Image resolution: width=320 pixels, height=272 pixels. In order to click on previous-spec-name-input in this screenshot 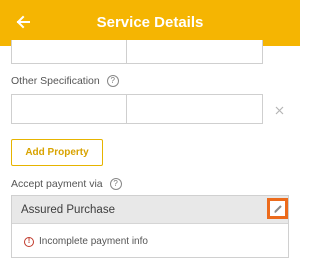, I will do `click(69, 52)`.